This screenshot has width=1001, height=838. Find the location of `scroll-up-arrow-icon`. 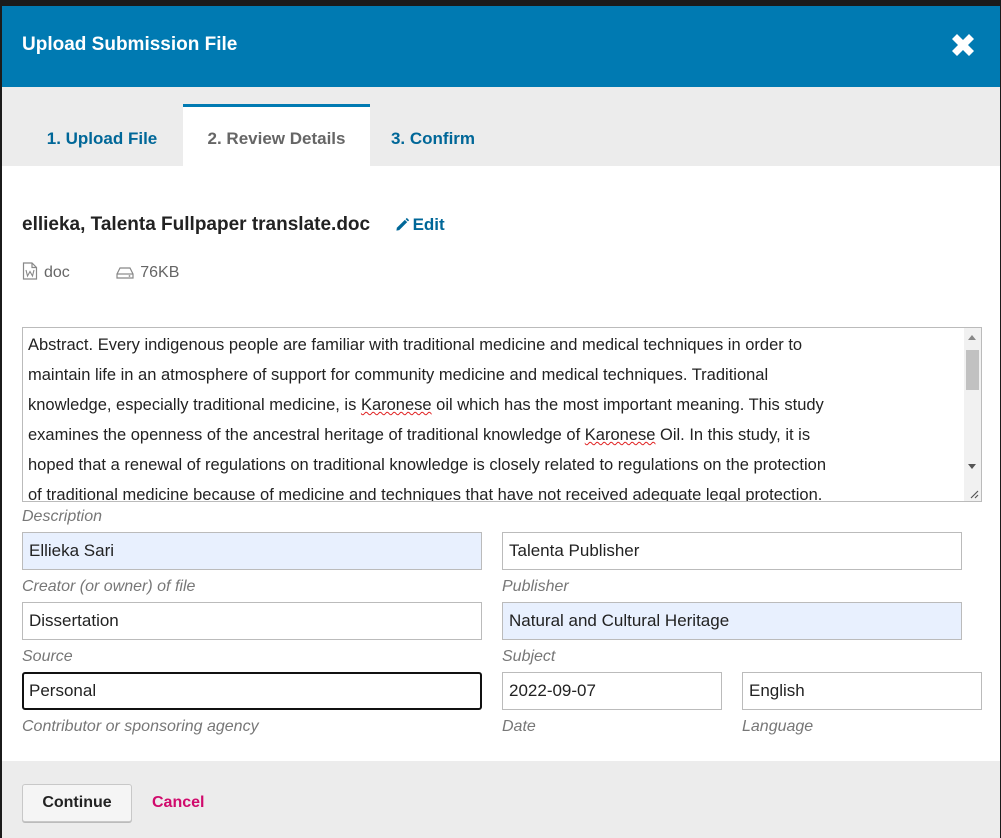

scroll-up-arrow-icon is located at coordinates (972, 337).